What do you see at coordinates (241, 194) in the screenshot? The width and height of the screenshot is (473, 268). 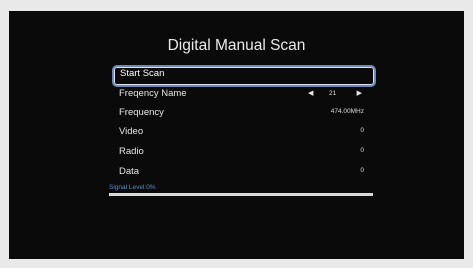 I see `signal-level-bar` at bounding box center [241, 194].